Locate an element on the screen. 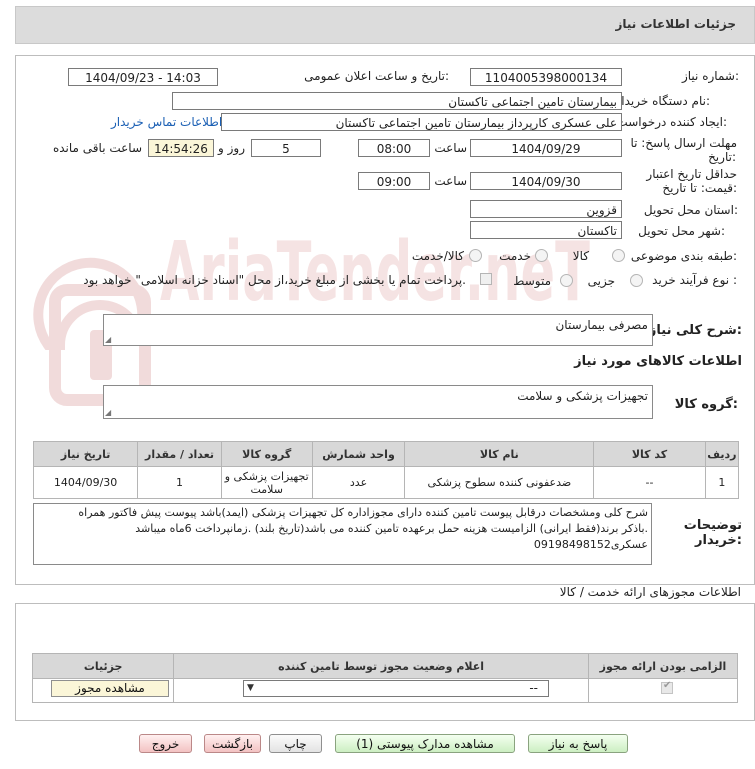 Image resolution: width=755 pixels, height=769 pixels. cell-group: تجهیزات پزشکی و سلامت is located at coordinates (266, 482).